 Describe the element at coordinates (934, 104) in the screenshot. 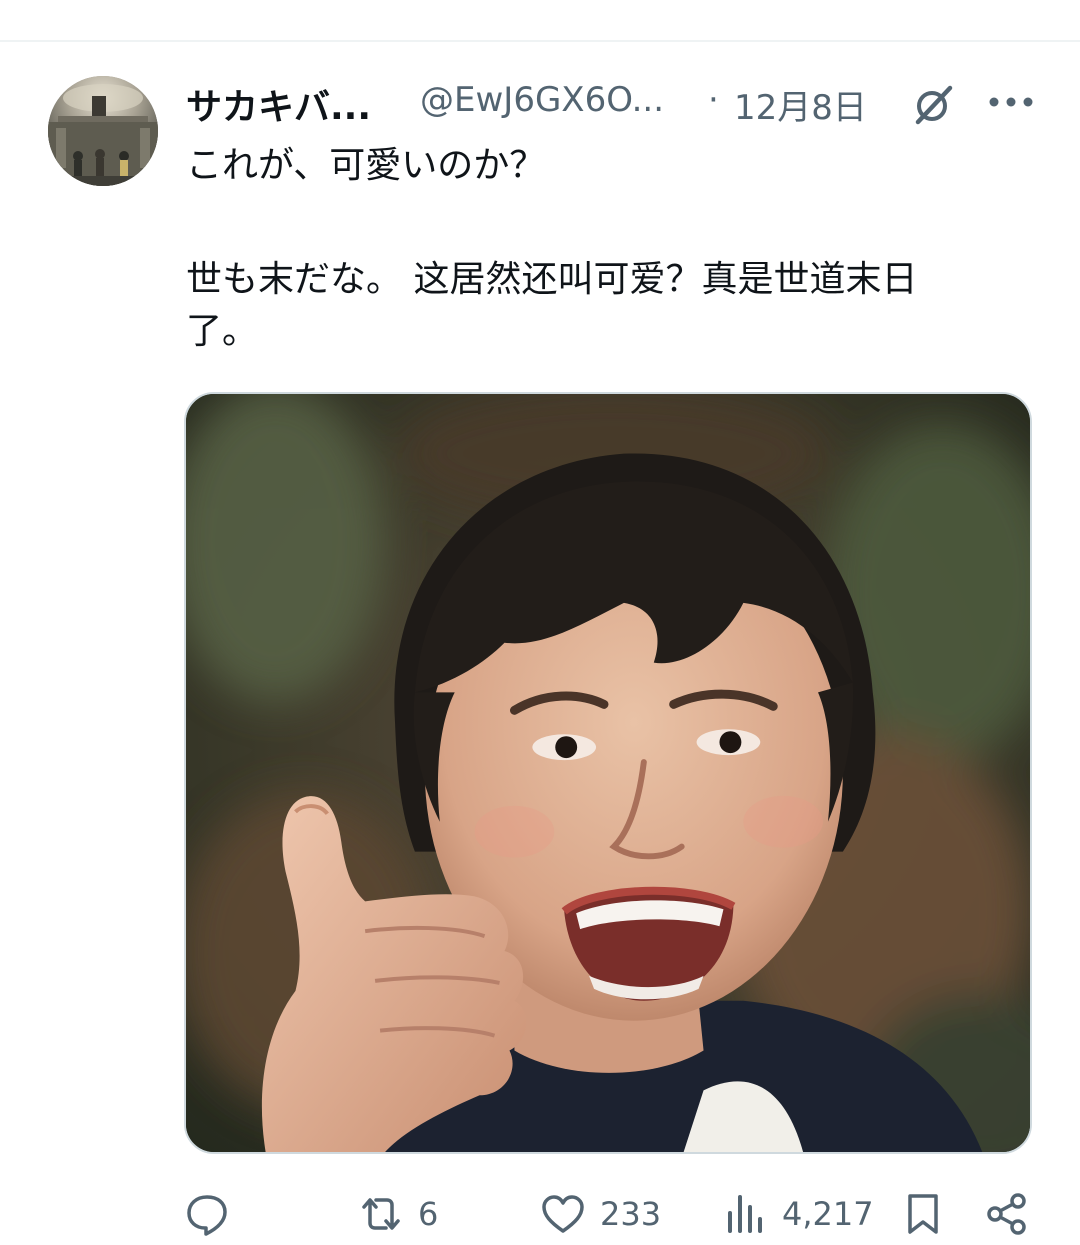

I see `grok-icon` at that location.